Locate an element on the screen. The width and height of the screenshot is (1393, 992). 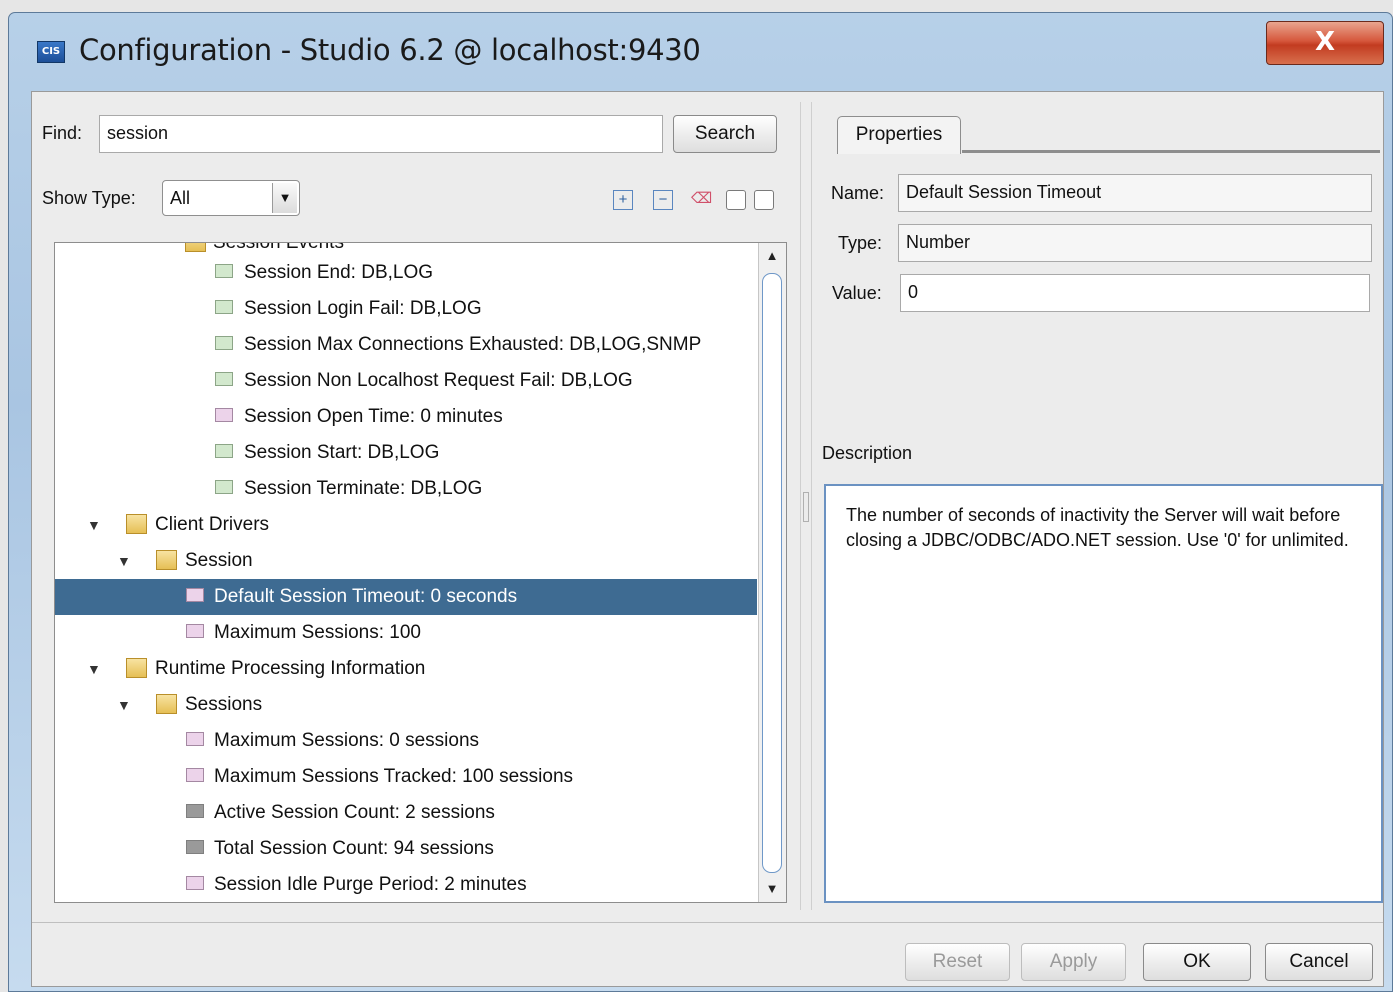
tree-row: Session Idle Purge Period: 2 minutes is located at coordinates (406, 884).